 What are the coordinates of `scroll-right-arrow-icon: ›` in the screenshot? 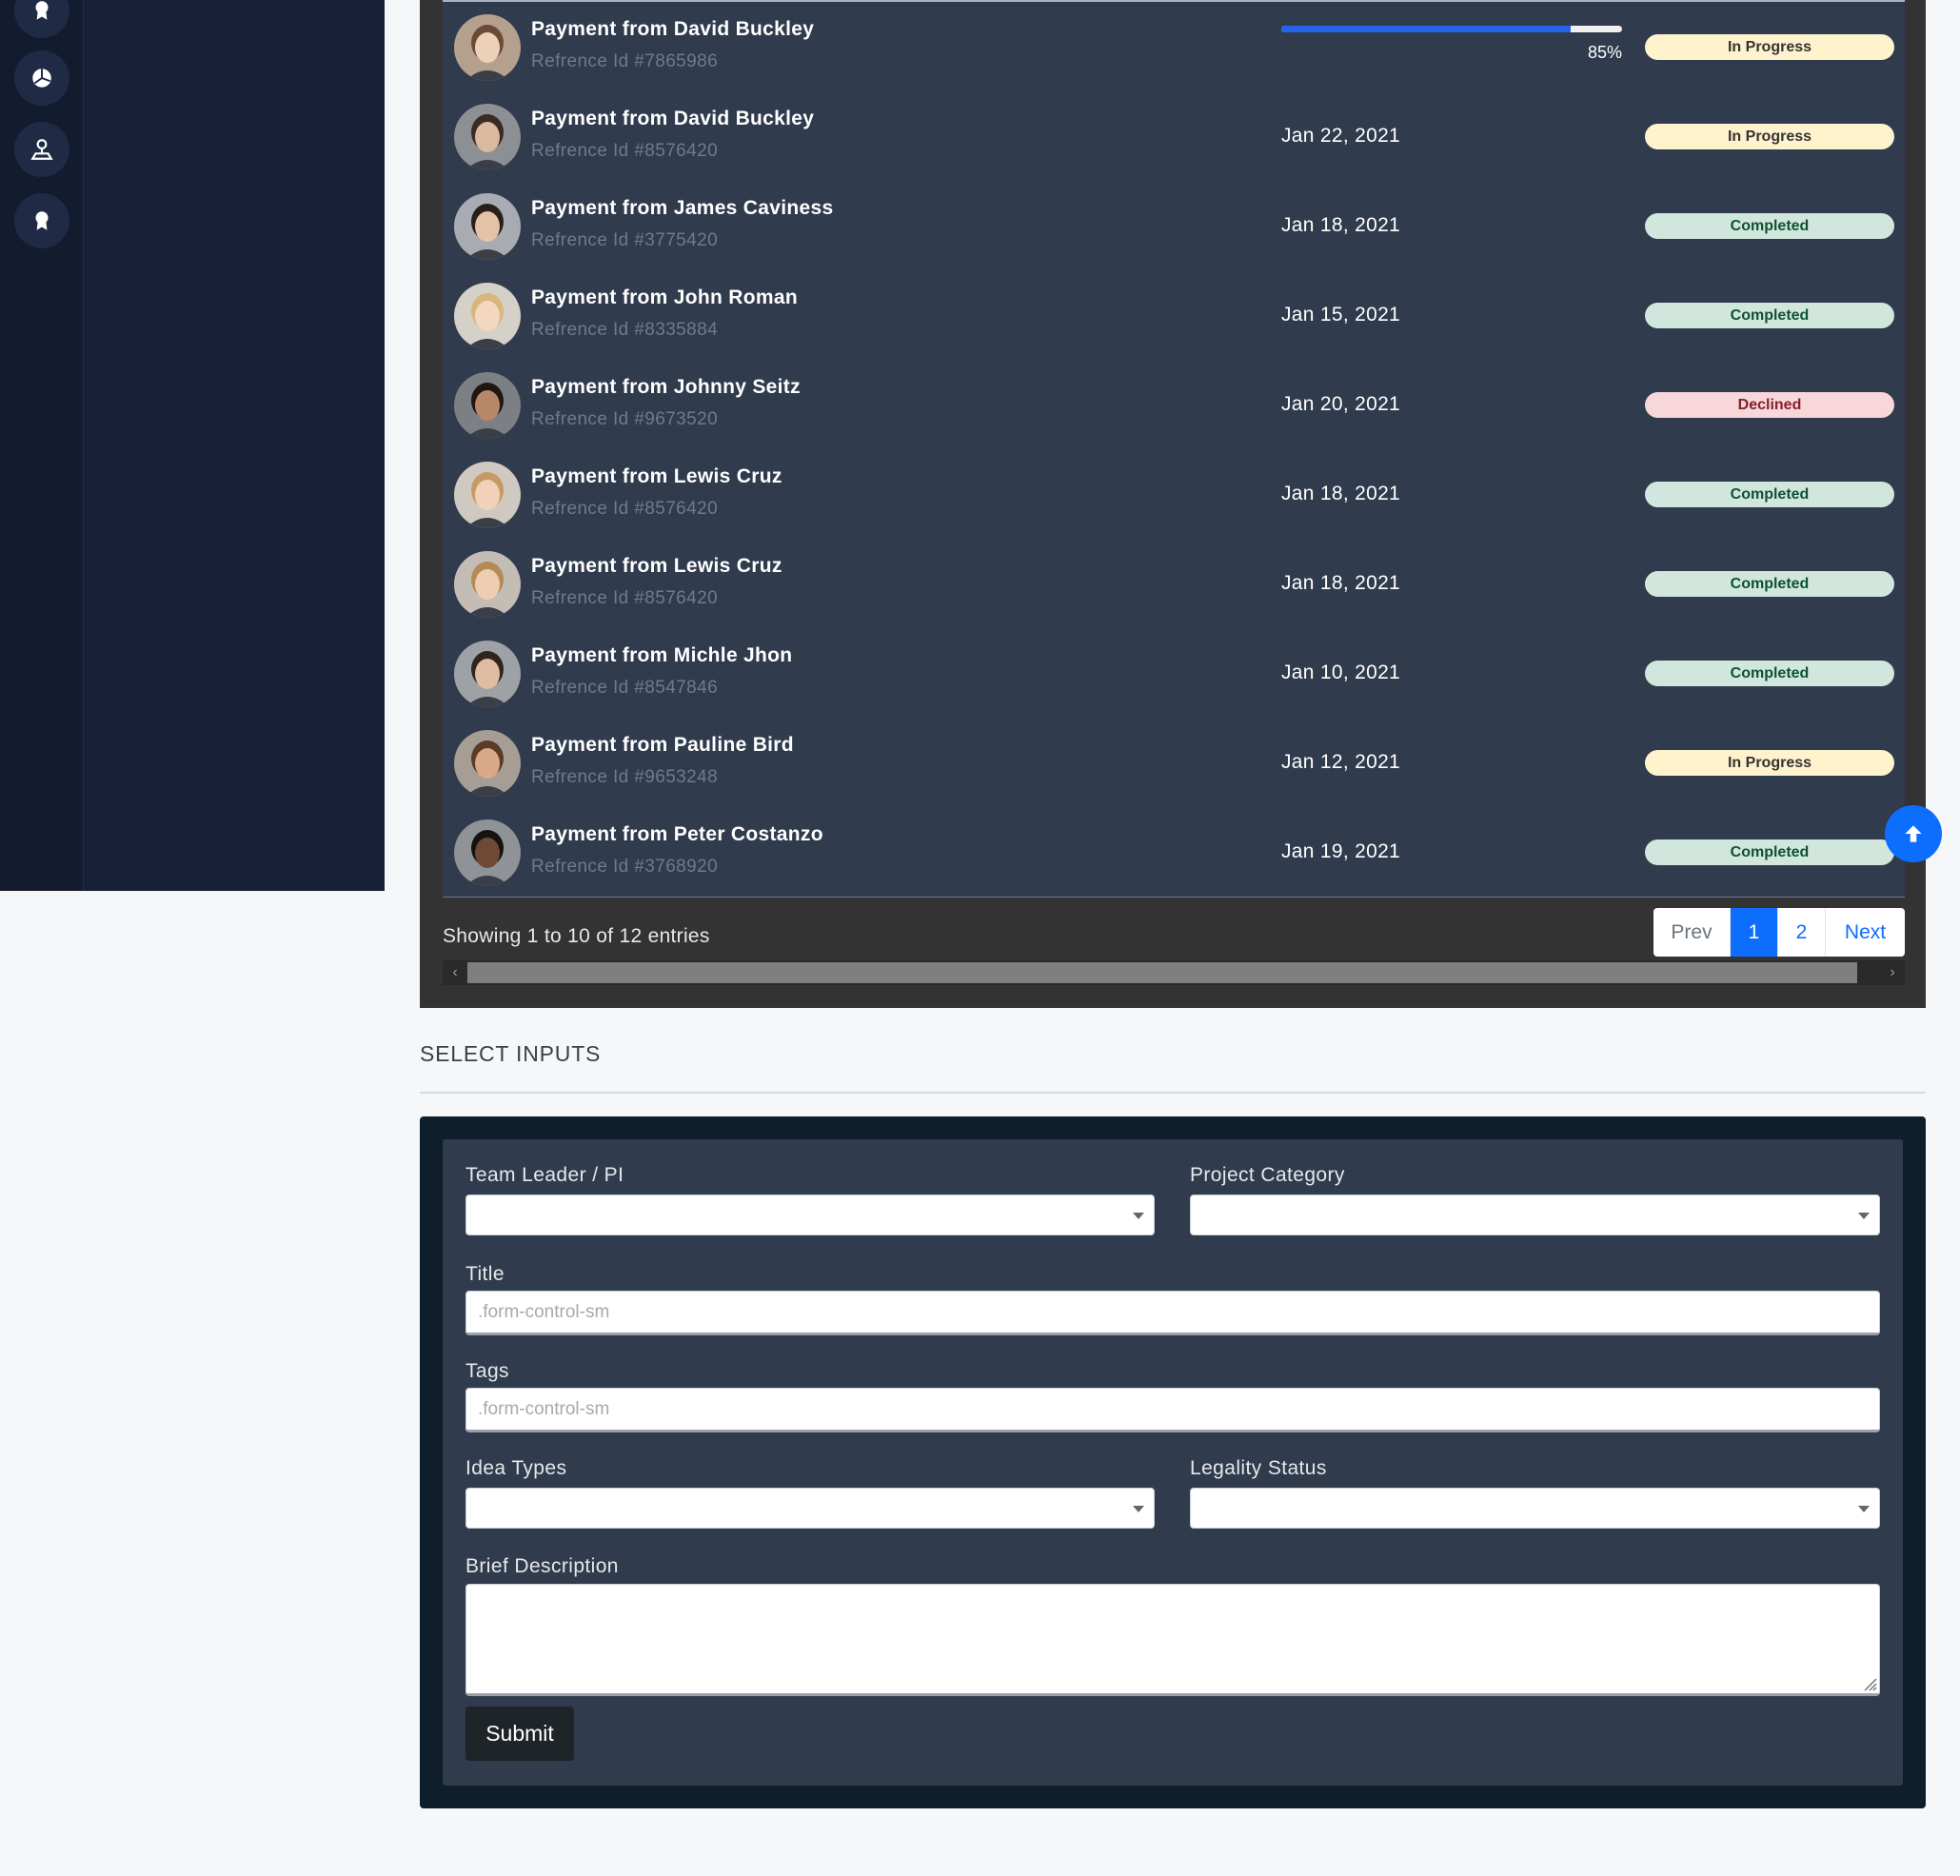 It's located at (1893, 972).